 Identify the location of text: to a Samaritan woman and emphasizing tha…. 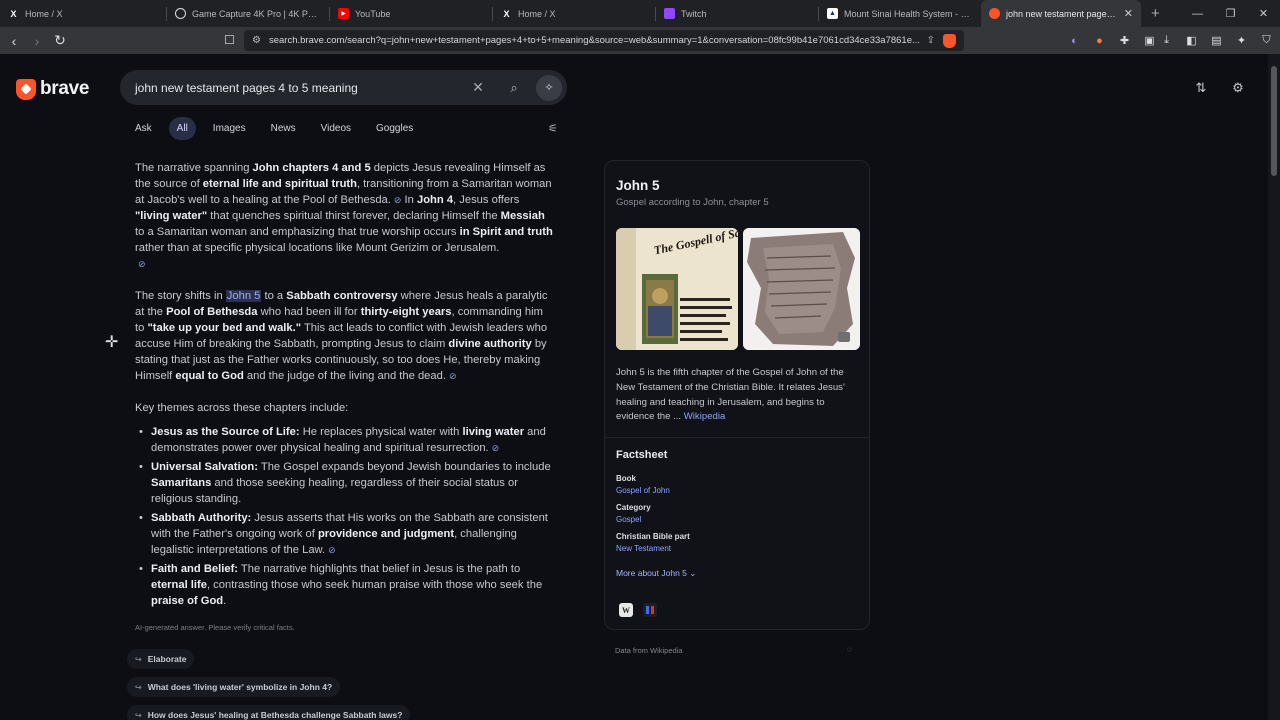
(297, 232).